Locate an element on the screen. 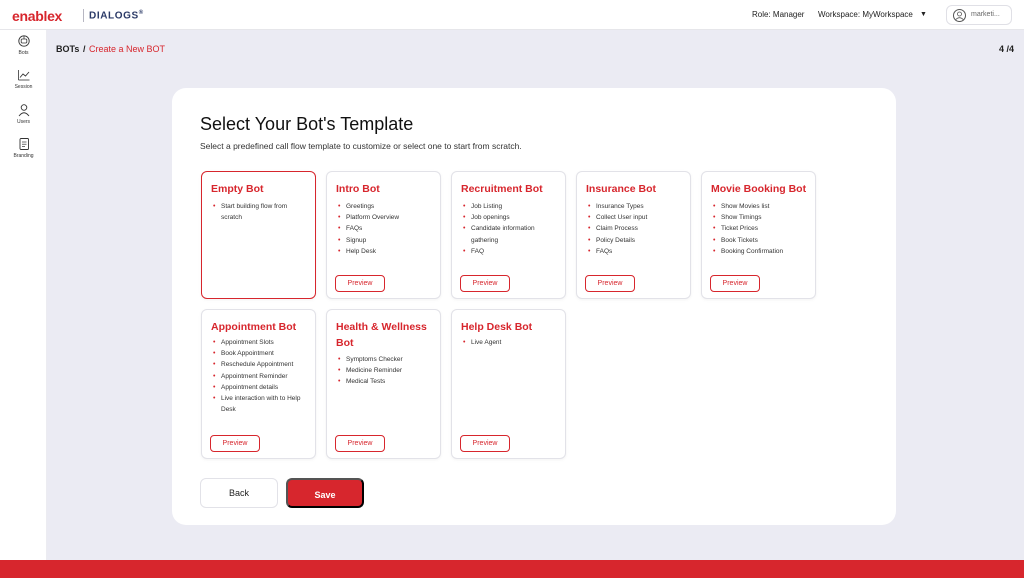 The height and width of the screenshot is (578, 1024). sidebar: Bots Session Users Branding is located at coordinates (23, 295).